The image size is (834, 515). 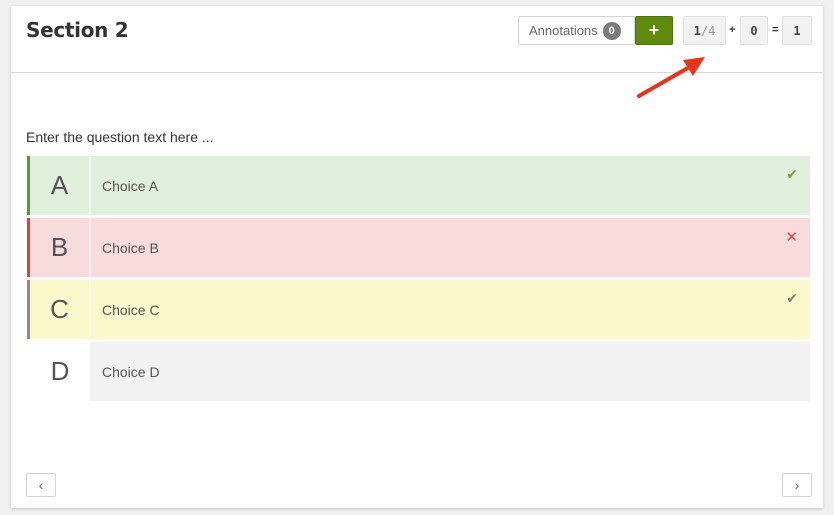 What do you see at coordinates (563, 30) in the screenshot?
I see `annotations-label: Annotations` at bounding box center [563, 30].